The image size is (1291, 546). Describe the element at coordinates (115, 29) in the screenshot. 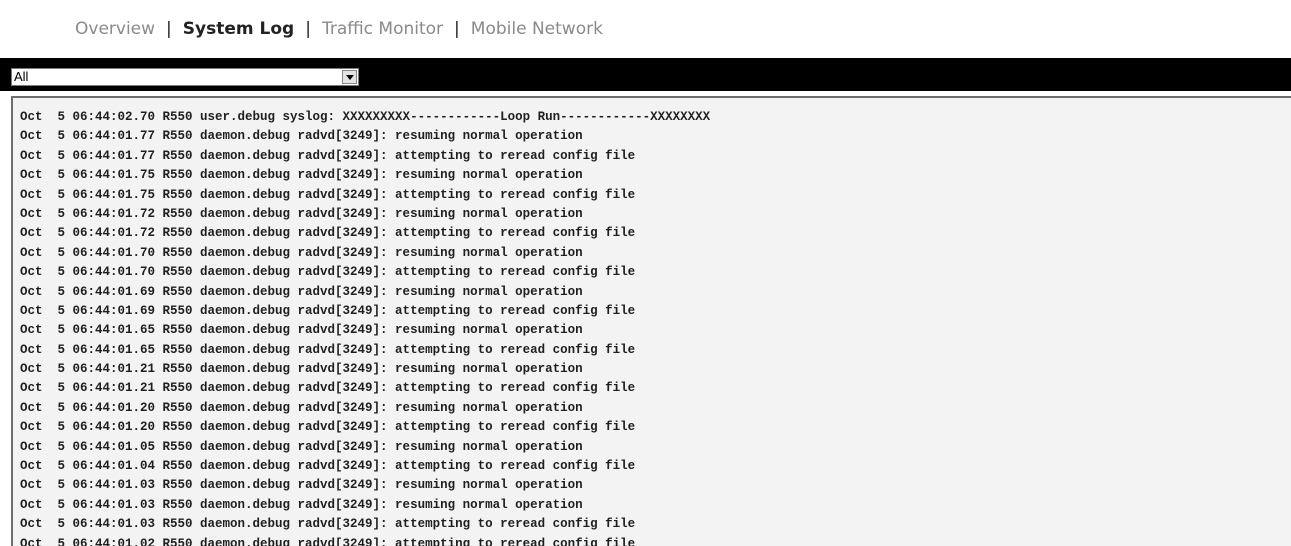

I see `tab-overview: Overview` at that location.